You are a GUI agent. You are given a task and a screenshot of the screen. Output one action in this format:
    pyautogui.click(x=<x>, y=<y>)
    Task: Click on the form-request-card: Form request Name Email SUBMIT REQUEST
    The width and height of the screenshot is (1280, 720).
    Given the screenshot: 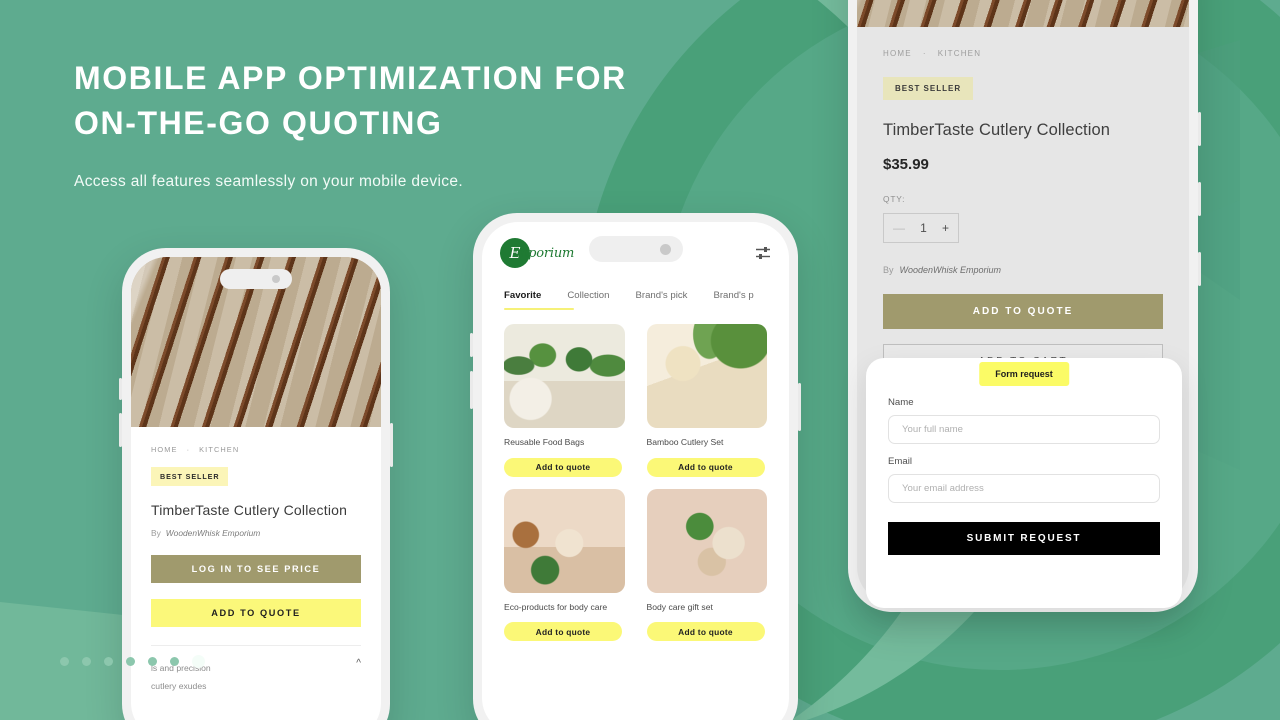 What is the action you would take?
    pyautogui.click(x=1024, y=483)
    